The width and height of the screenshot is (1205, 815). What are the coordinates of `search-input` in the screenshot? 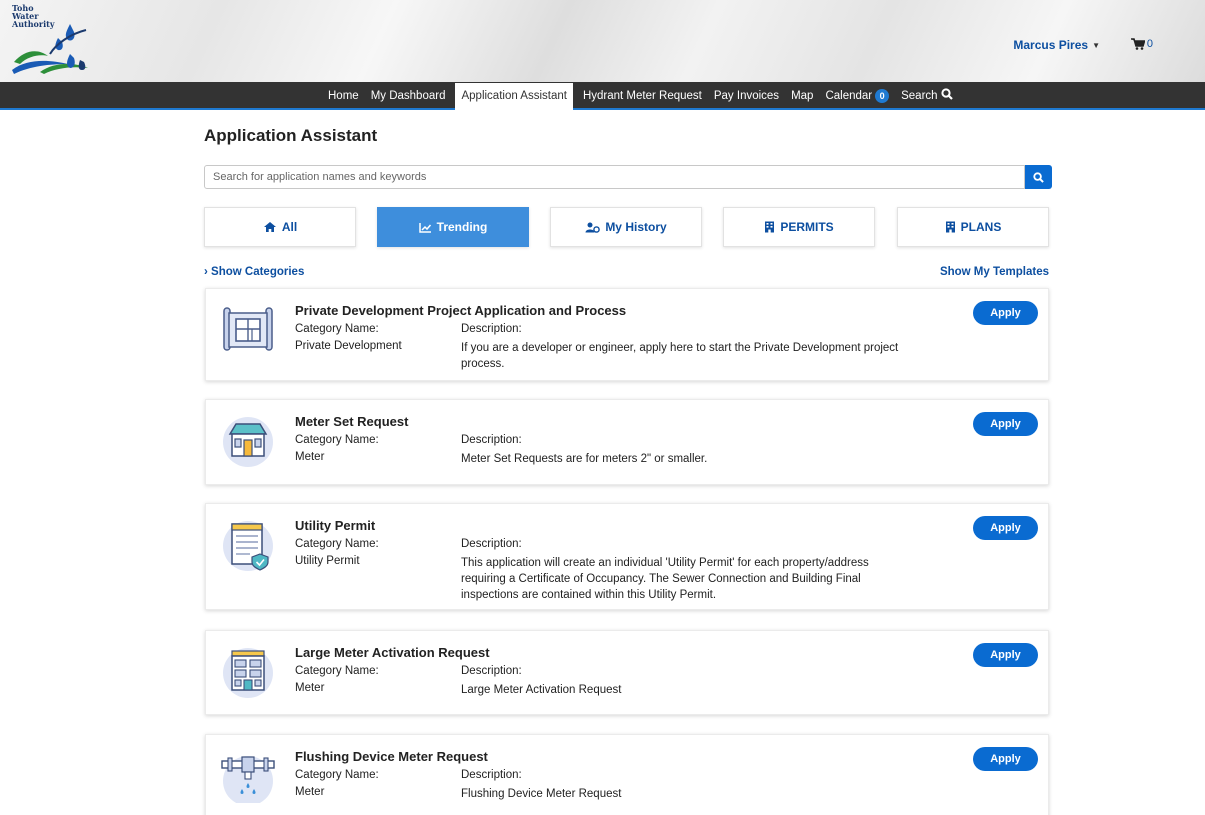 It's located at (614, 177).